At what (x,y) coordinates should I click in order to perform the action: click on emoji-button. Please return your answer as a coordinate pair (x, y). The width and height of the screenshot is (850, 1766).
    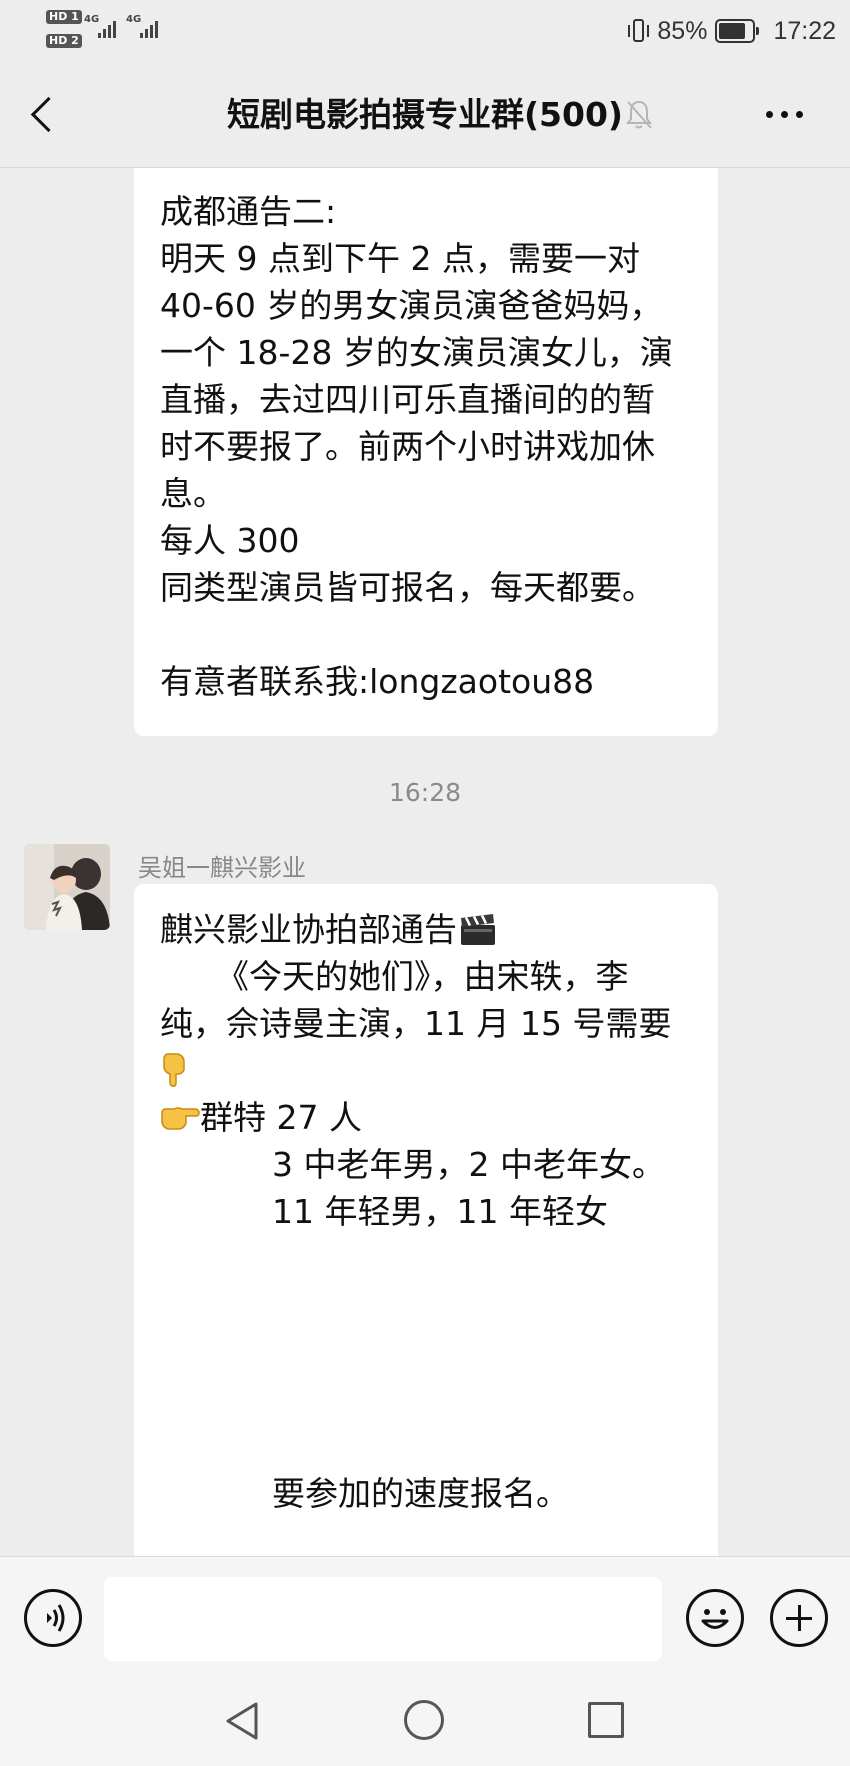
    Looking at the image, I should click on (715, 1618).